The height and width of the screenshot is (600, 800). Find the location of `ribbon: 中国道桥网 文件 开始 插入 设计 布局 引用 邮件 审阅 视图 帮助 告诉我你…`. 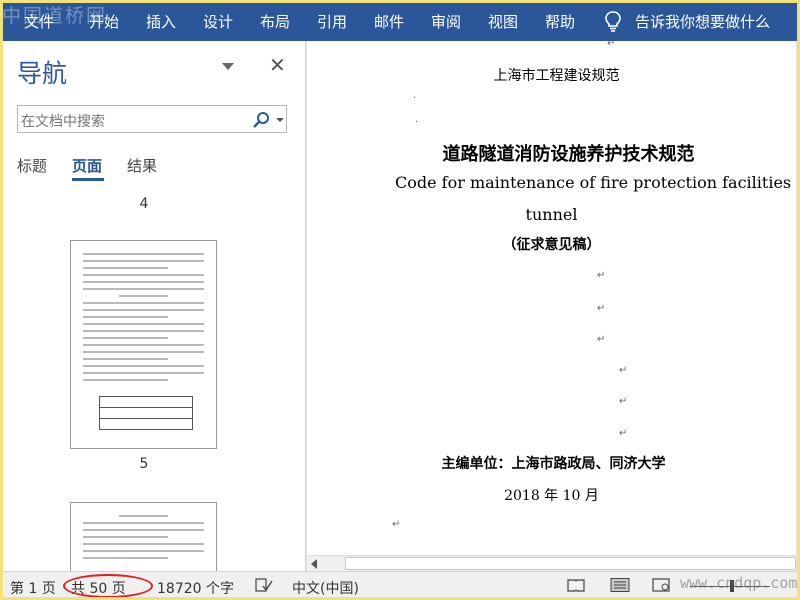

ribbon: 中国道桥网 文件 开始 插入 设计 布局 引用 邮件 审阅 视图 帮助 告诉我你… is located at coordinates (400, 20).